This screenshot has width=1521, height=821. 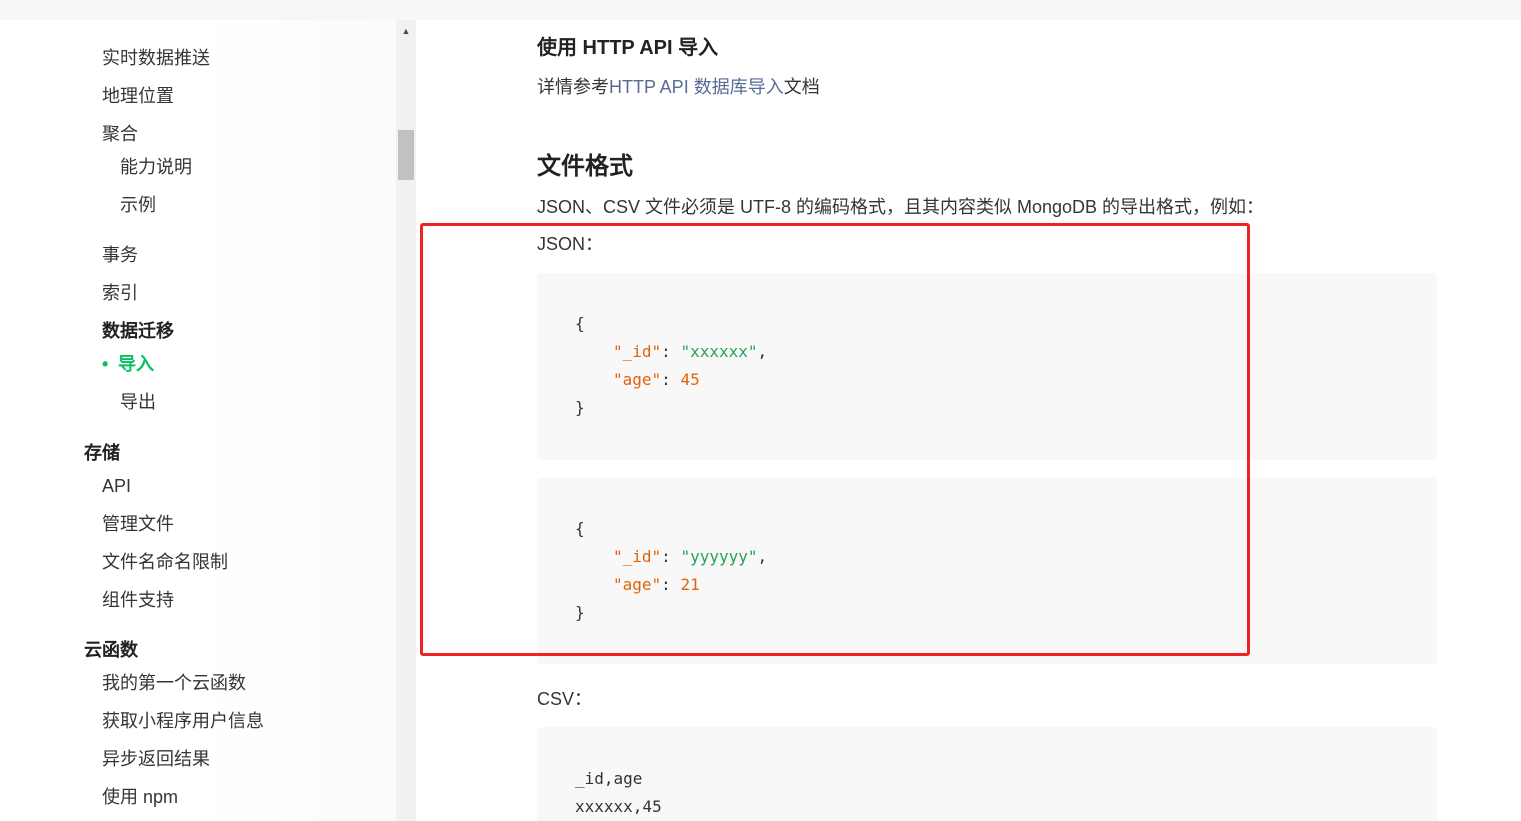 What do you see at coordinates (618, 806) in the screenshot?
I see `csv-data-line: xxxxxx,45` at bounding box center [618, 806].